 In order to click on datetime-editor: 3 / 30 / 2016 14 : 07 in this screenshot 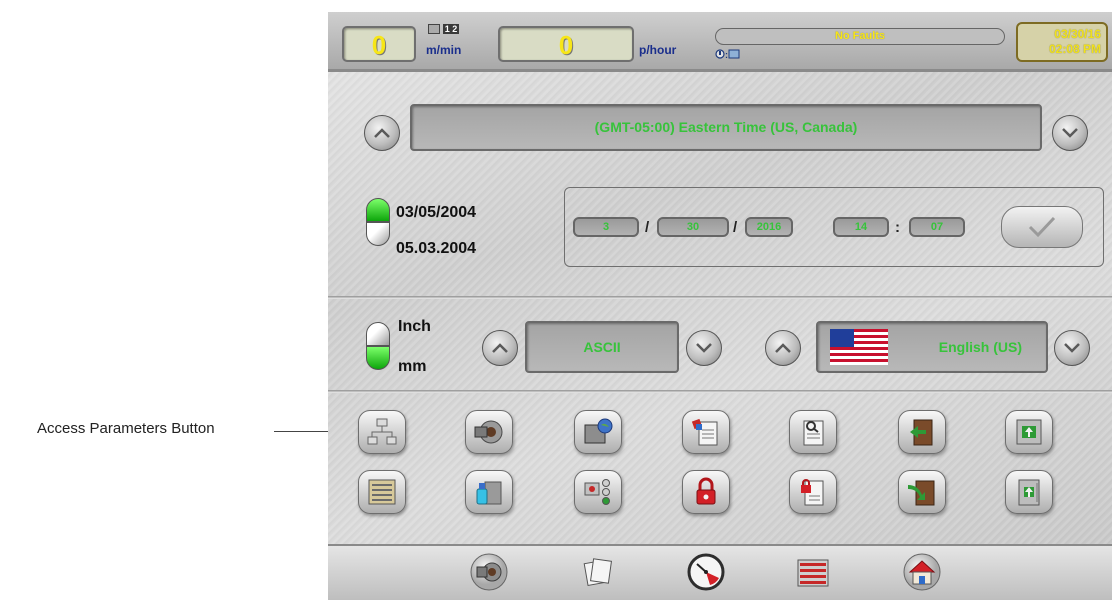, I will do `click(834, 227)`.